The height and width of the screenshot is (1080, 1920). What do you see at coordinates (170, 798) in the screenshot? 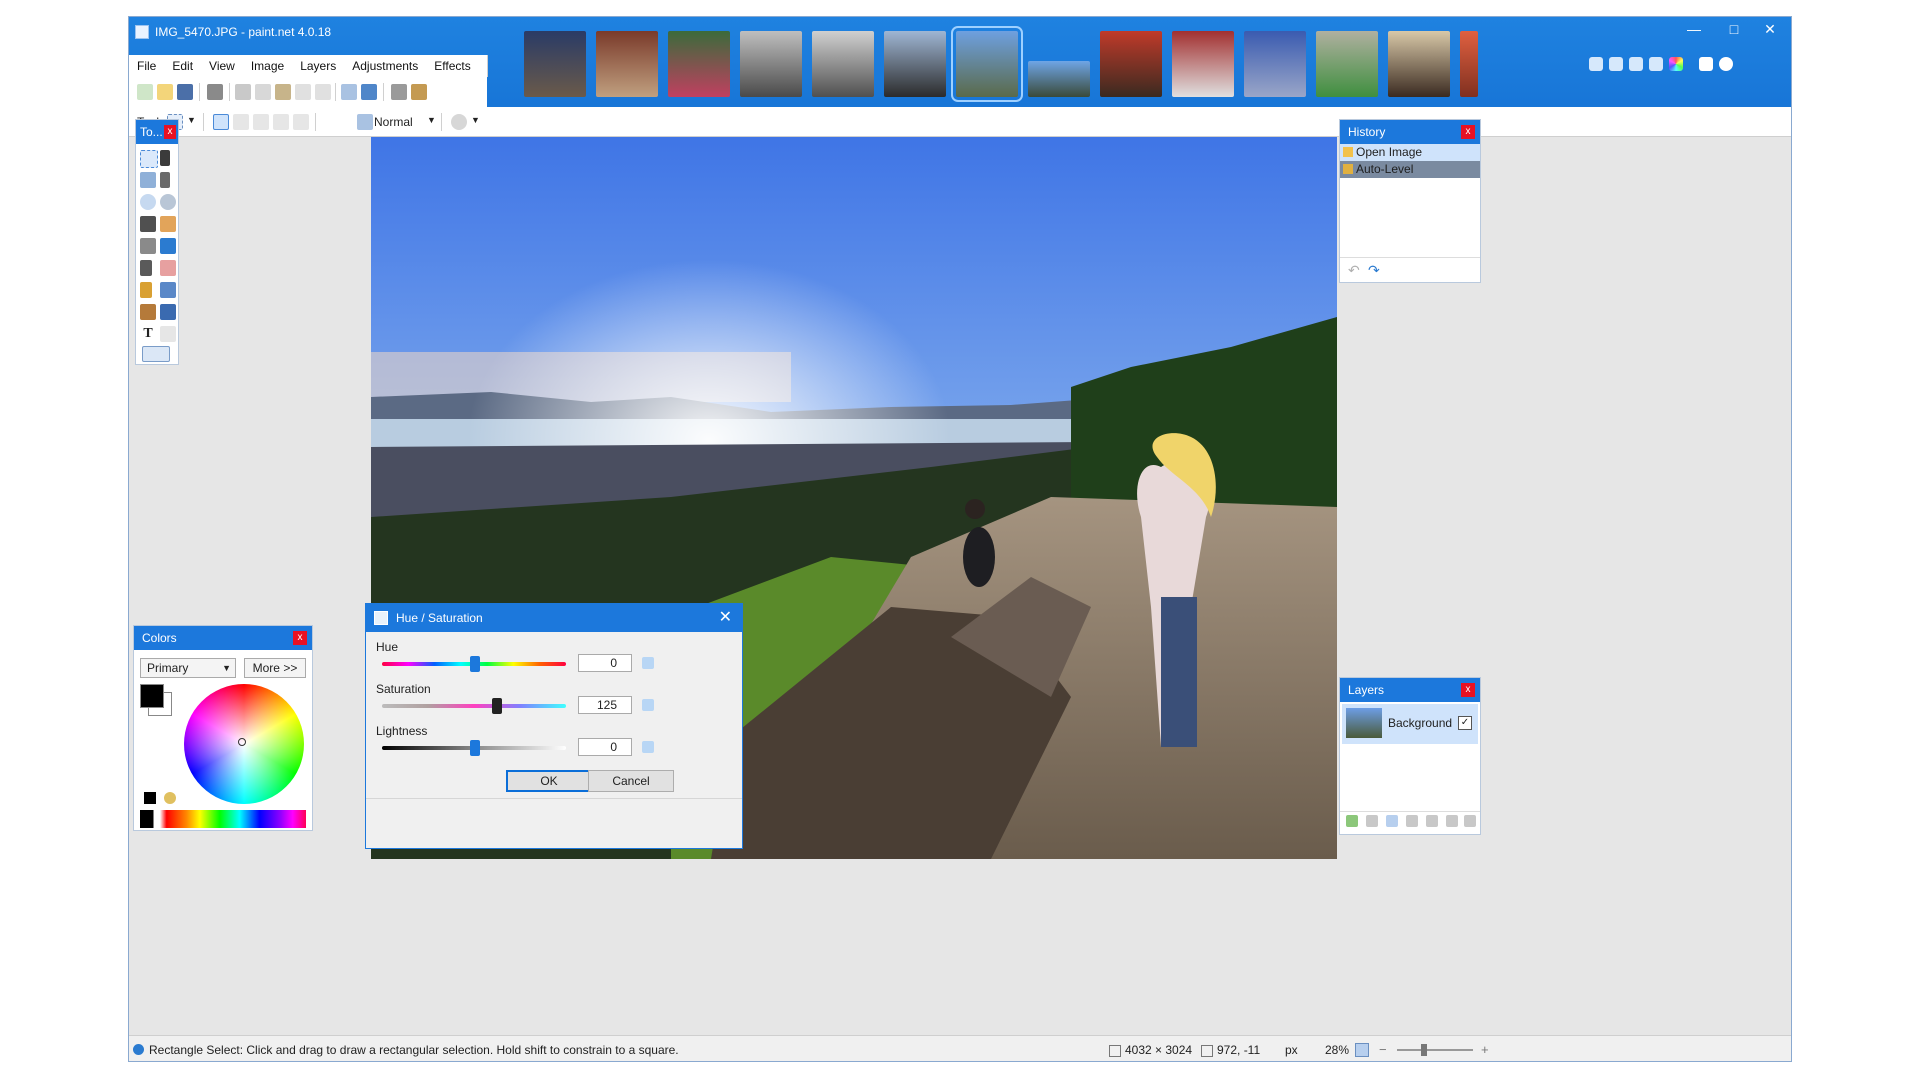
I see `palette-icon` at bounding box center [170, 798].